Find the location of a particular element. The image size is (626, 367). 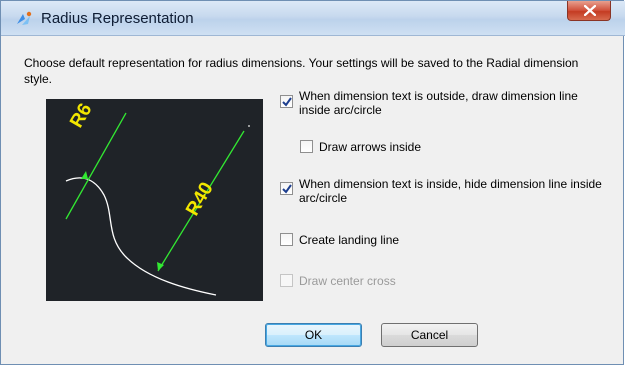

ok-button: OK is located at coordinates (313, 335).